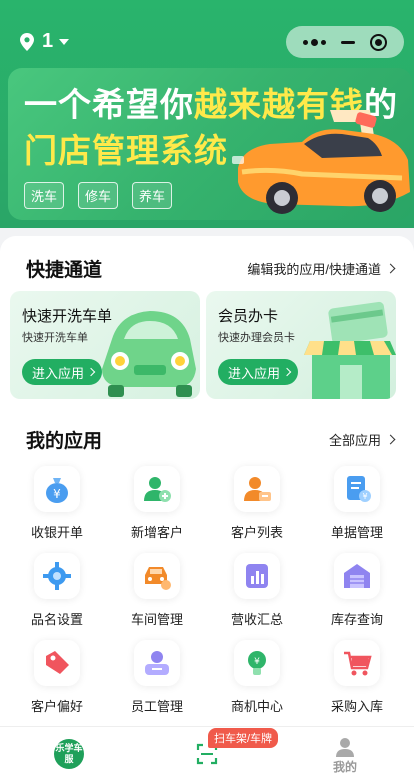 This screenshot has height=780, width=414. Describe the element at coordinates (243, 738) in the screenshot. I see `scan-badge: 扫车架/车牌` at that location.